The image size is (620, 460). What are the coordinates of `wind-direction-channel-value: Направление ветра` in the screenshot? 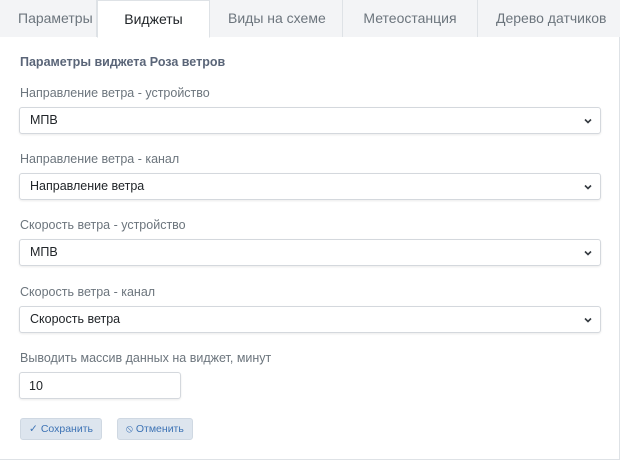 It's located at (87, 186).